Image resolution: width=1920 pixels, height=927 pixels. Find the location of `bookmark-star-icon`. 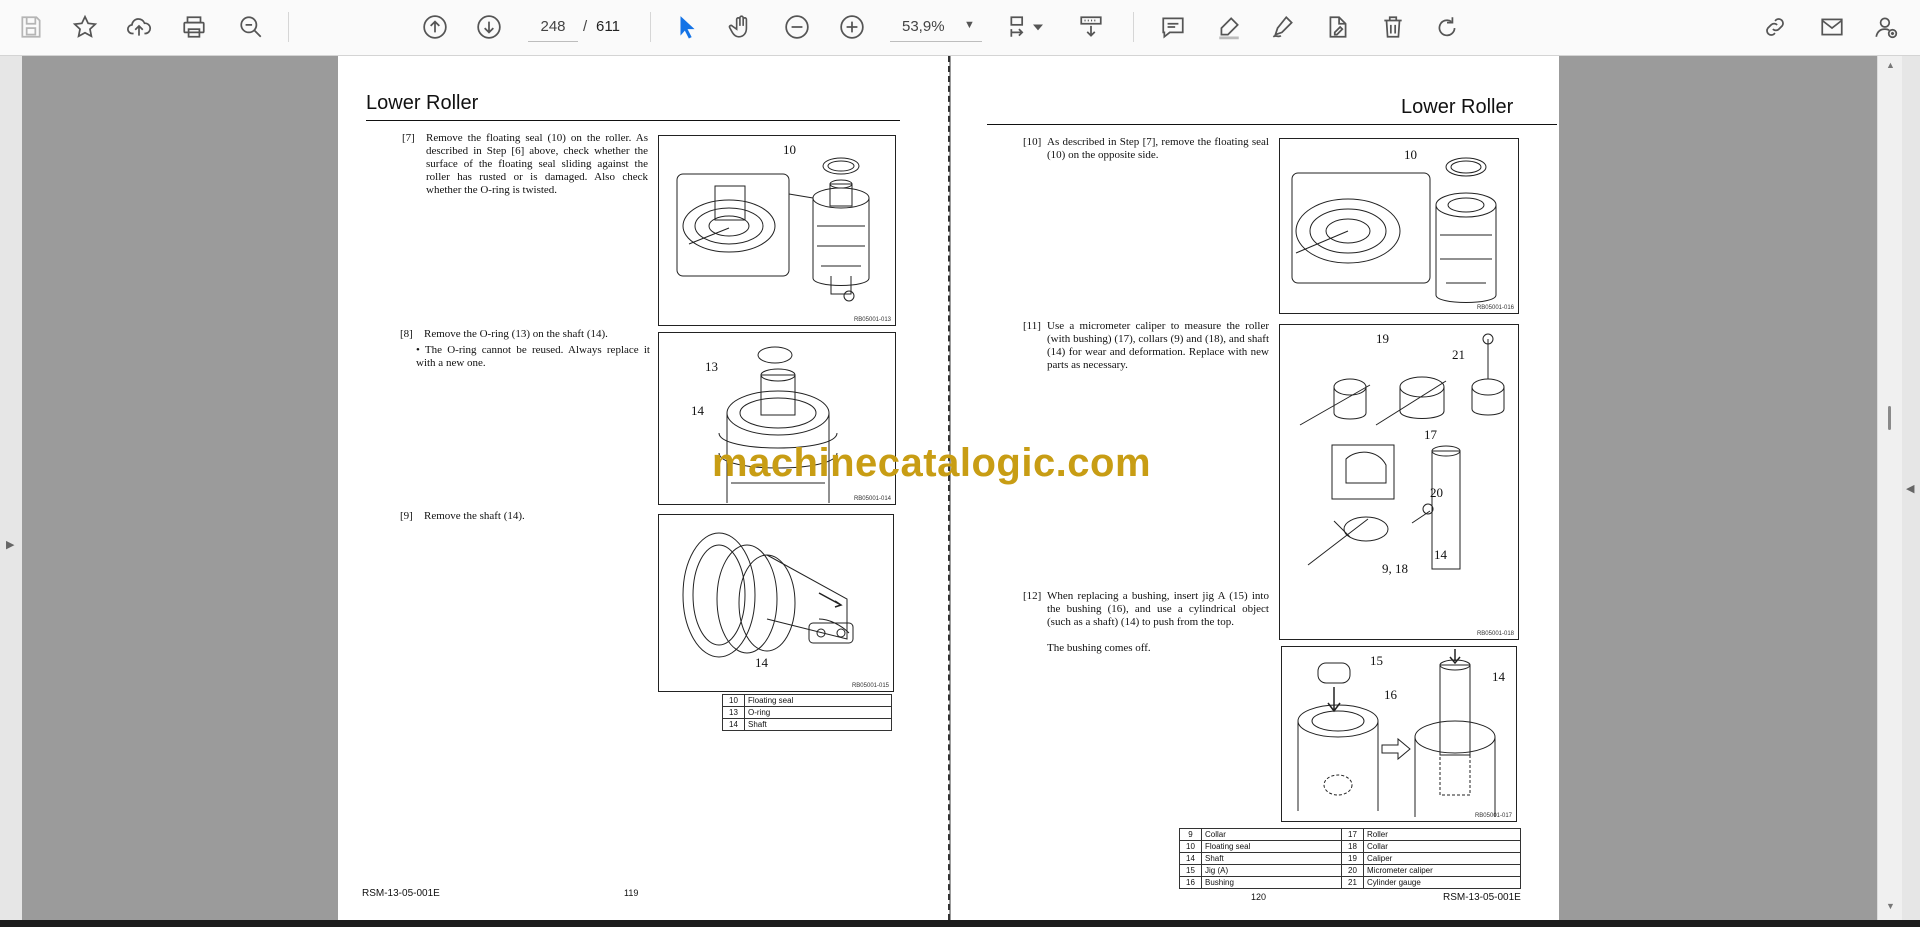

bookmark-star-icon is located at coordinates (85, 27).